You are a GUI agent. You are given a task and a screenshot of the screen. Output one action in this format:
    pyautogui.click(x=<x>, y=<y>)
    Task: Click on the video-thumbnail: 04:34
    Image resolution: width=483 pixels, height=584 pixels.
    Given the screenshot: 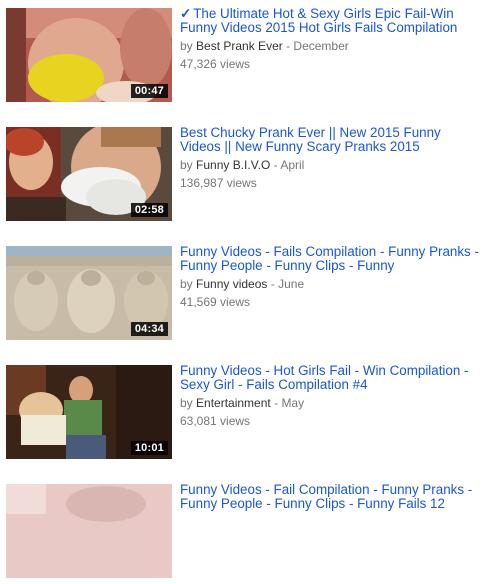 What is the action you would take?
    pyautogui.click(x=89, y=293)
    